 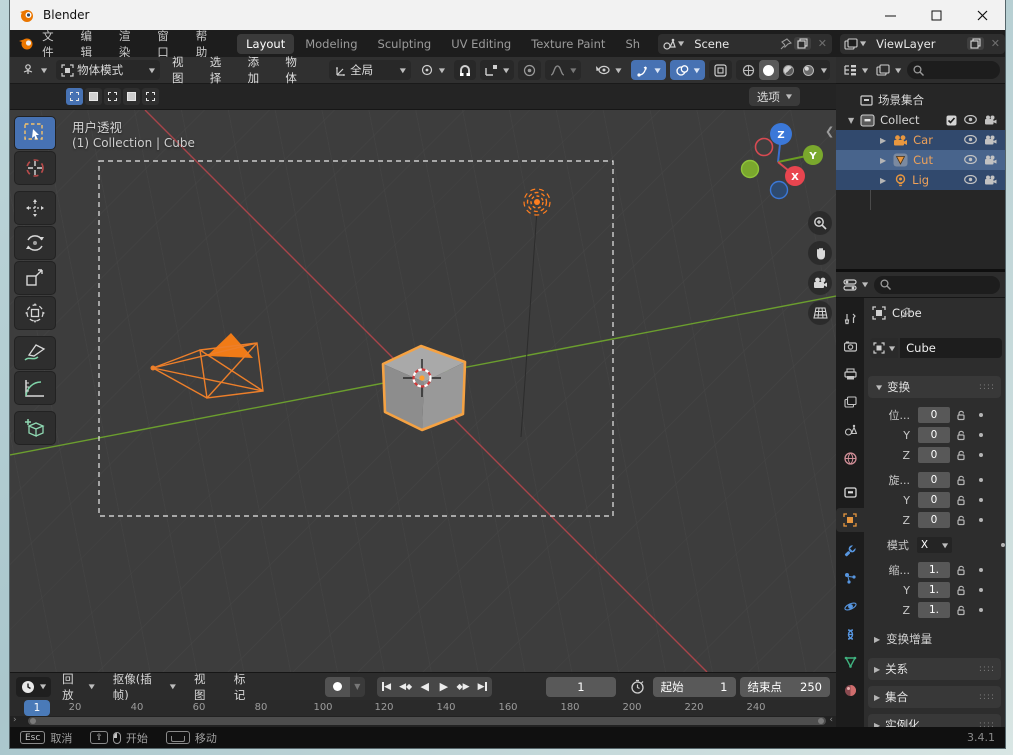 I want to click on minimize-button, so click(x=890, y=15).